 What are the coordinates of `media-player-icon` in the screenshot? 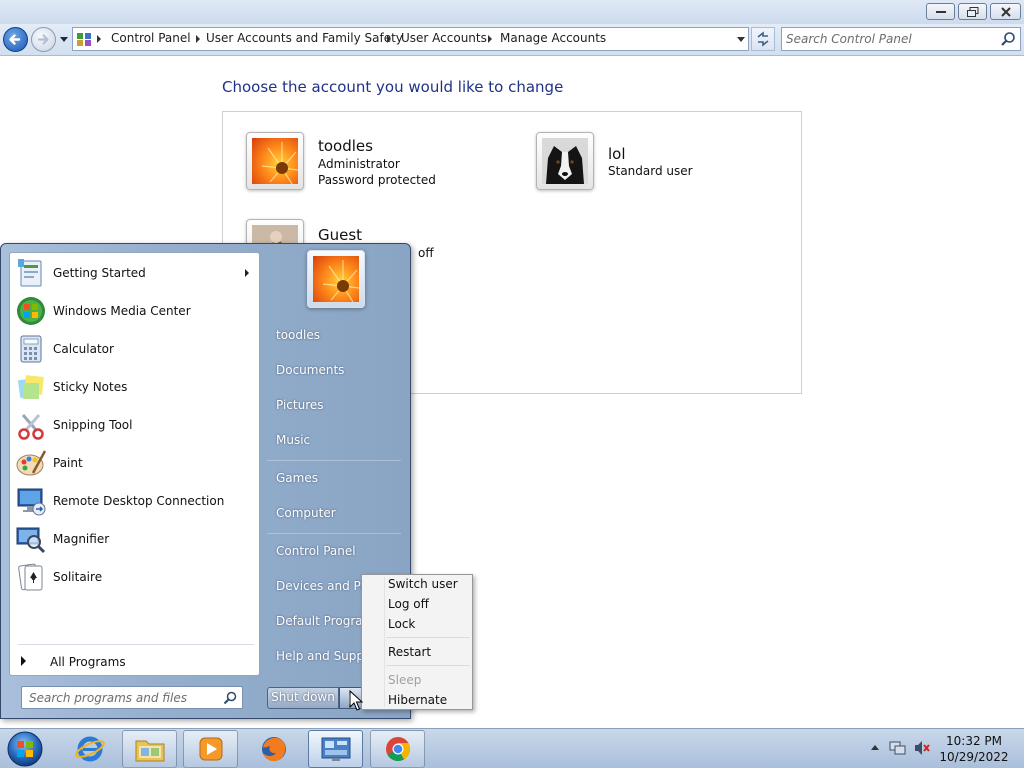 It's located at (210, 749).